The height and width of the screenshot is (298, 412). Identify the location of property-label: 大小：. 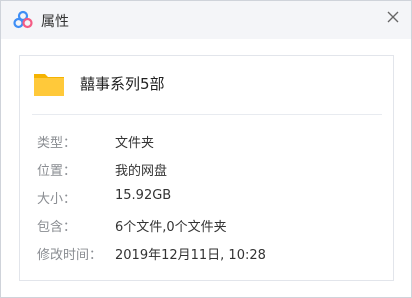
(57, 199).